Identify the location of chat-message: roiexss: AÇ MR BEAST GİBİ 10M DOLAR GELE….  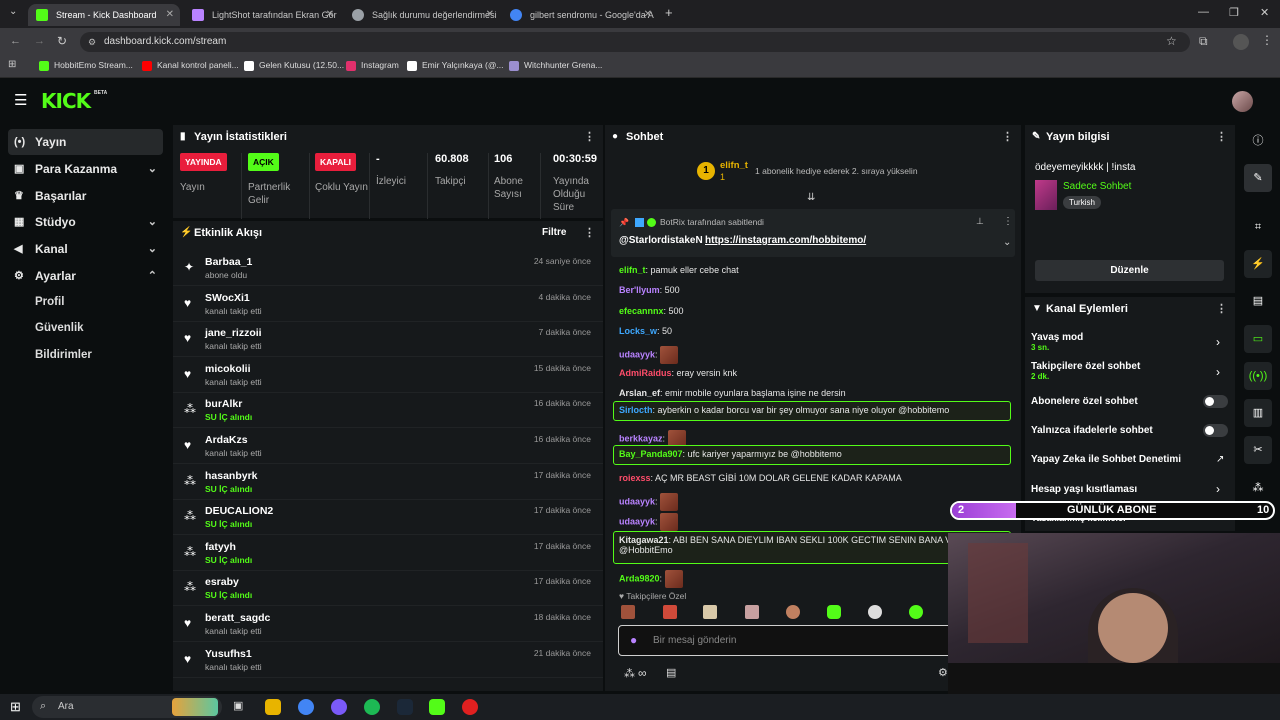
(760, 478).